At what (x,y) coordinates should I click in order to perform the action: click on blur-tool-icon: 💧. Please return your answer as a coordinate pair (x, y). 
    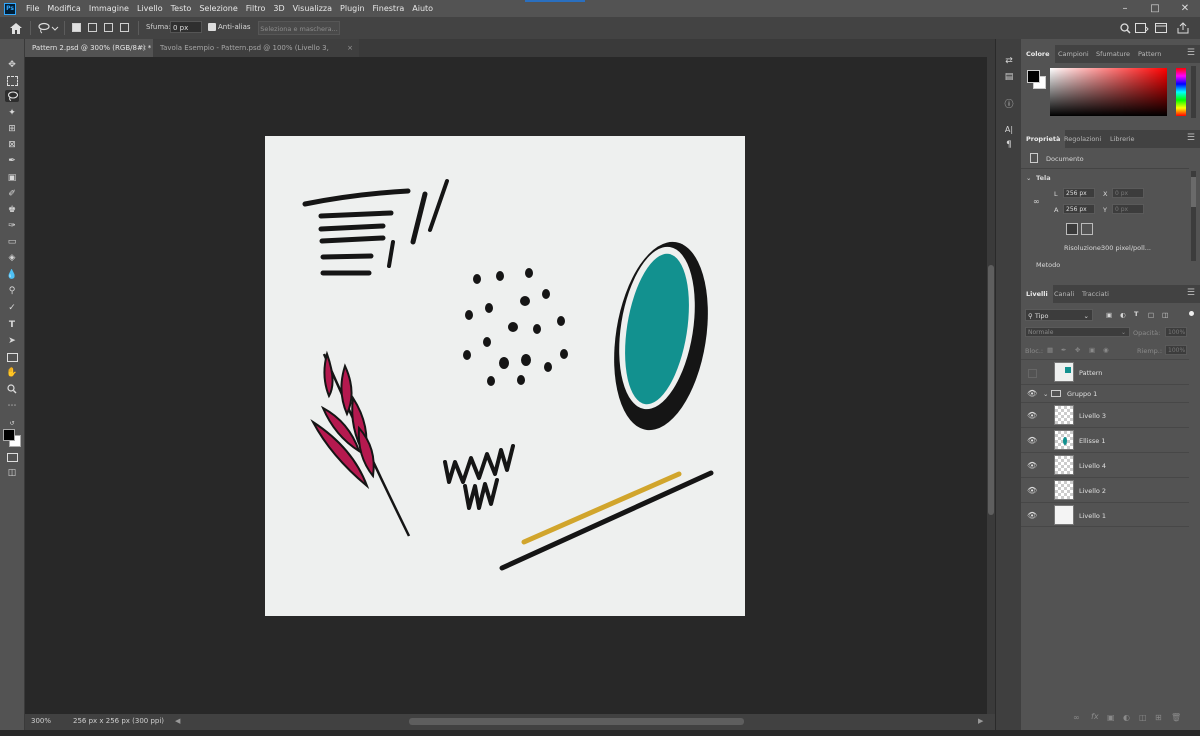
    Looking at the image, I should click on (12, 275).